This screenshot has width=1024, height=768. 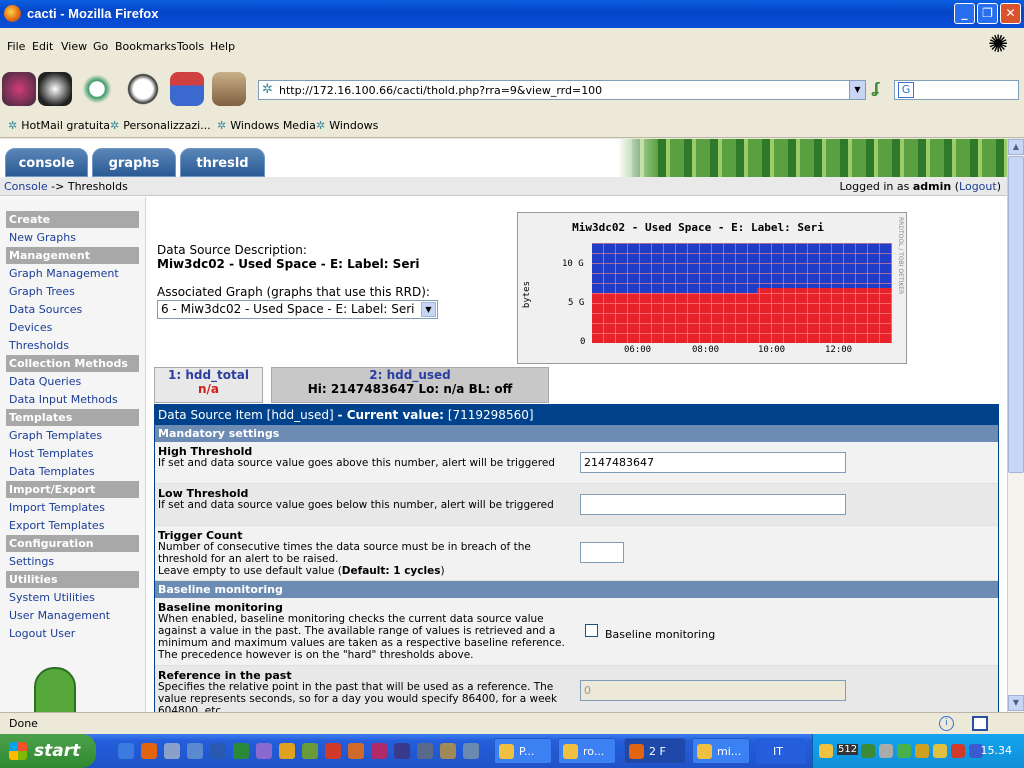 What do you see at coordinates (16, 46) in the screenshot?
I see `menu-file: File` at bounding box center [16, 46].